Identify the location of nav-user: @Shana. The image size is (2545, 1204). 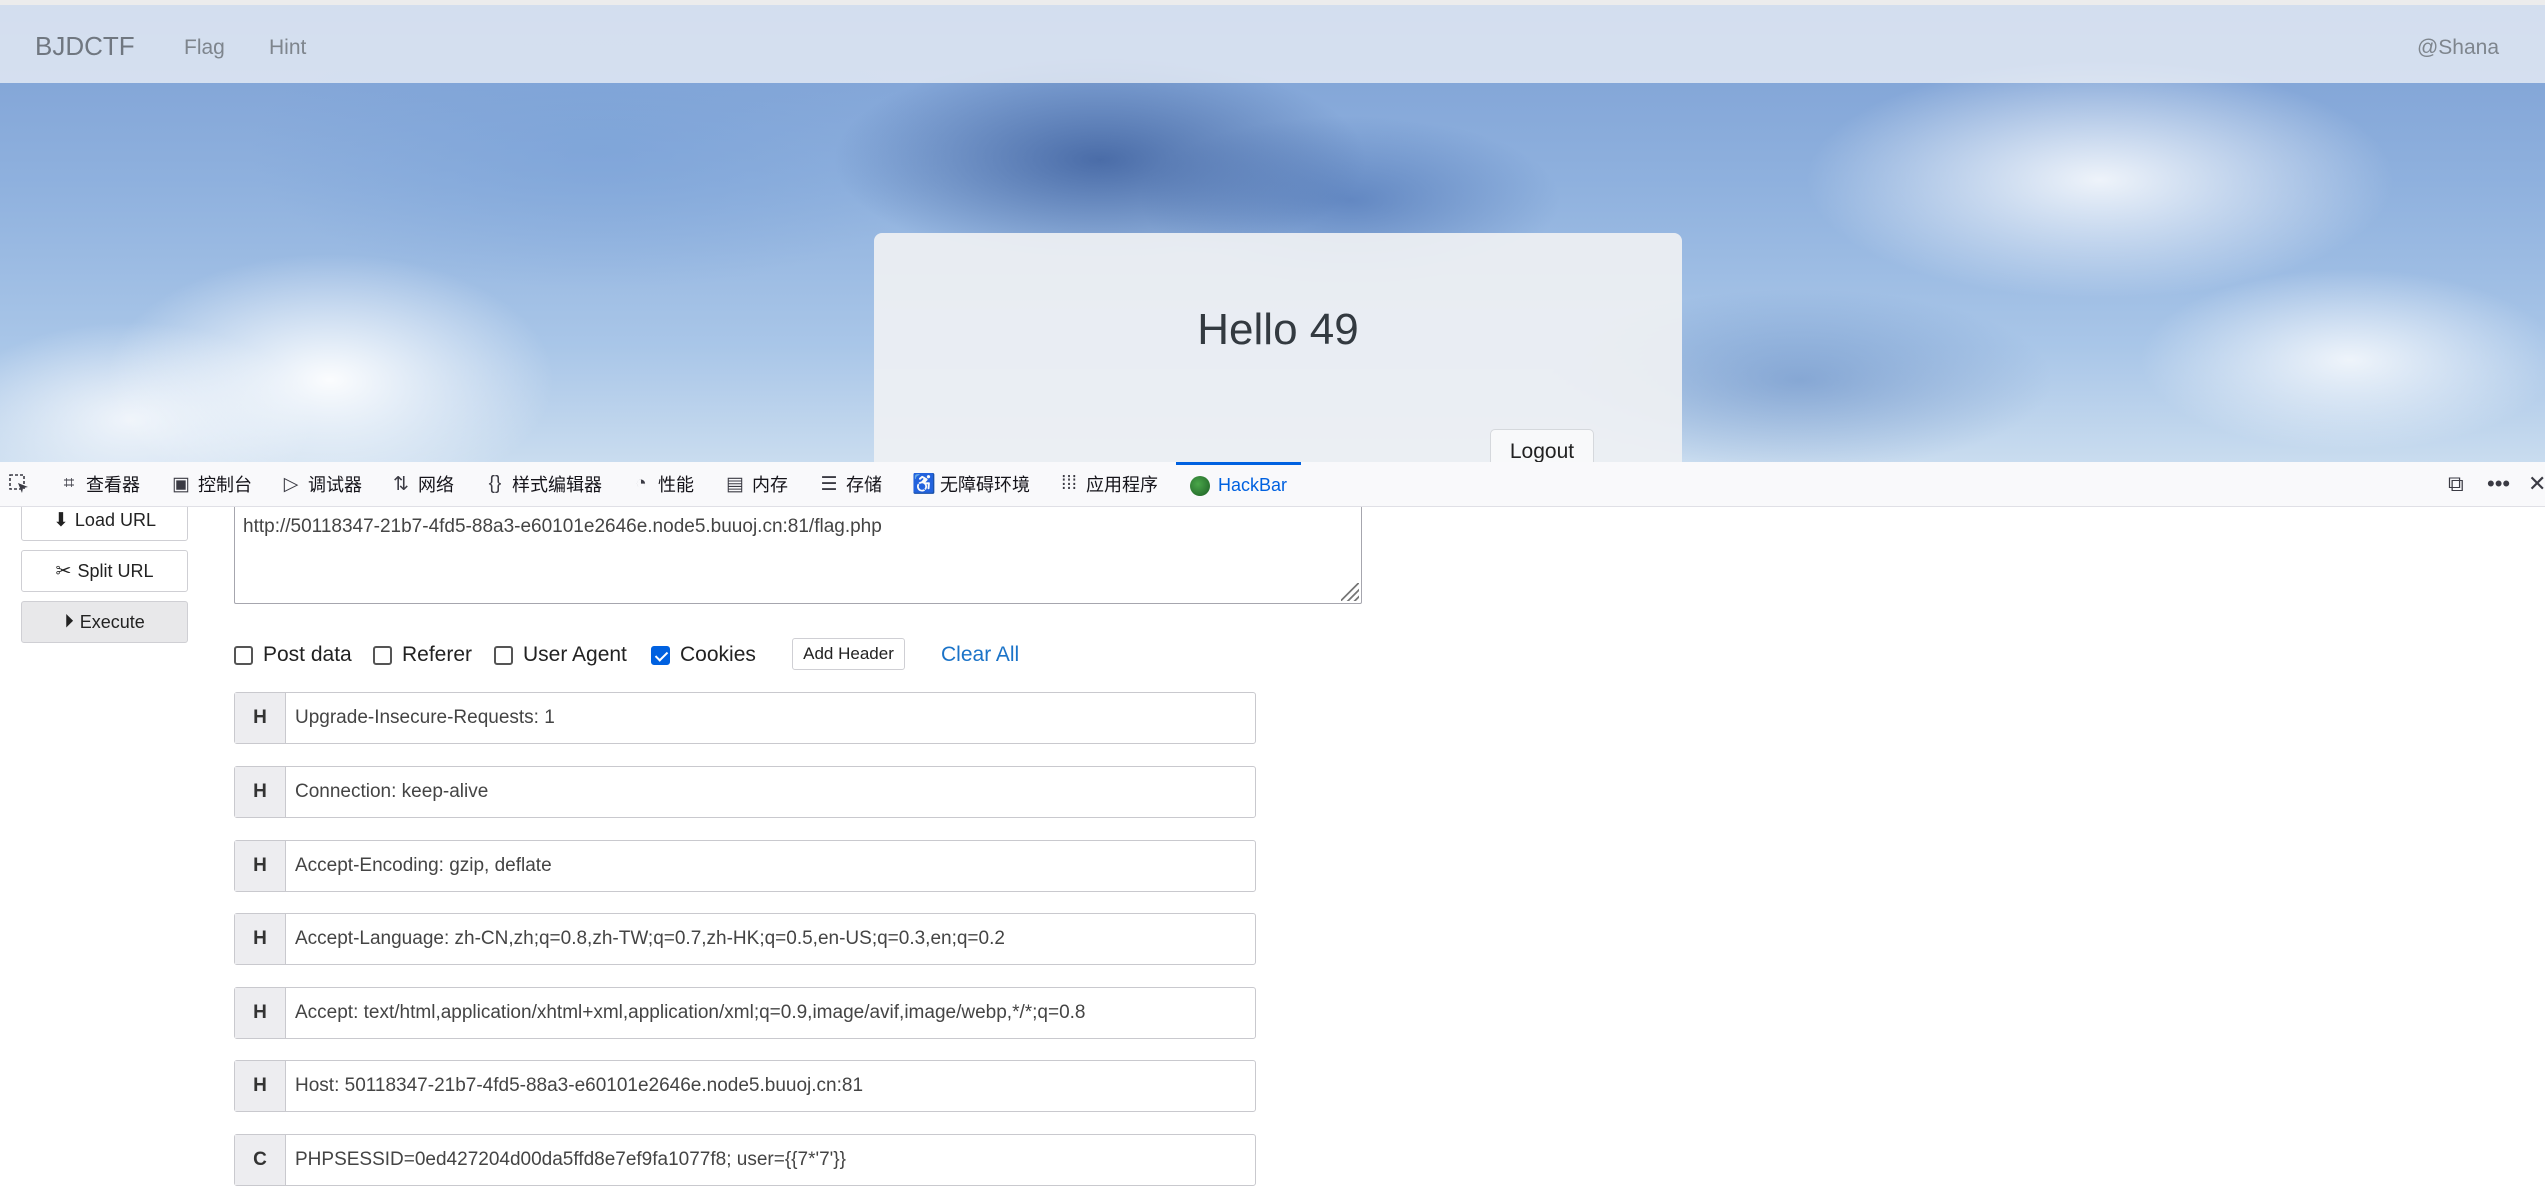
(2458, 48).